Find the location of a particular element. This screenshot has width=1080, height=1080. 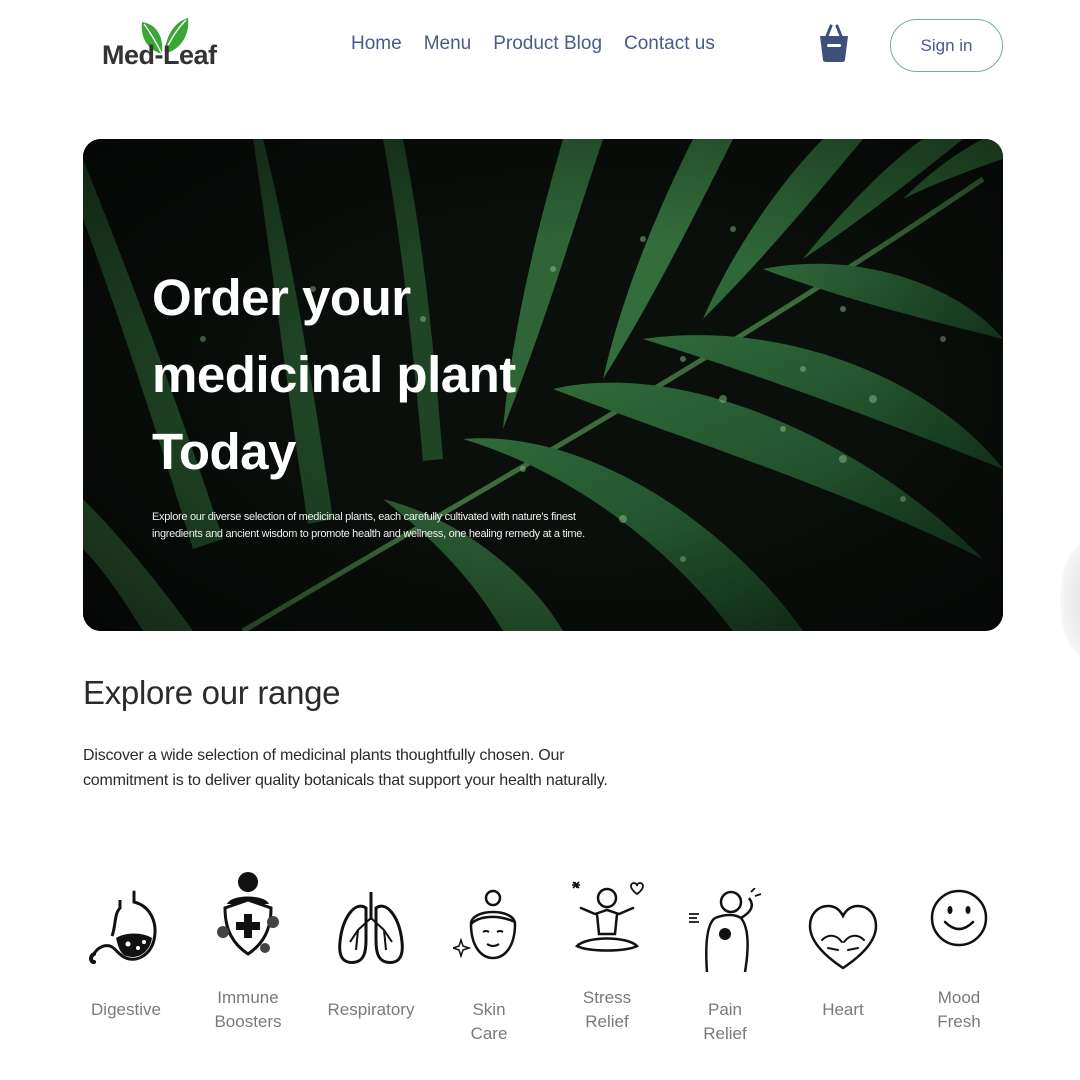

back-pain-icon is located at coordinates (725, 930).